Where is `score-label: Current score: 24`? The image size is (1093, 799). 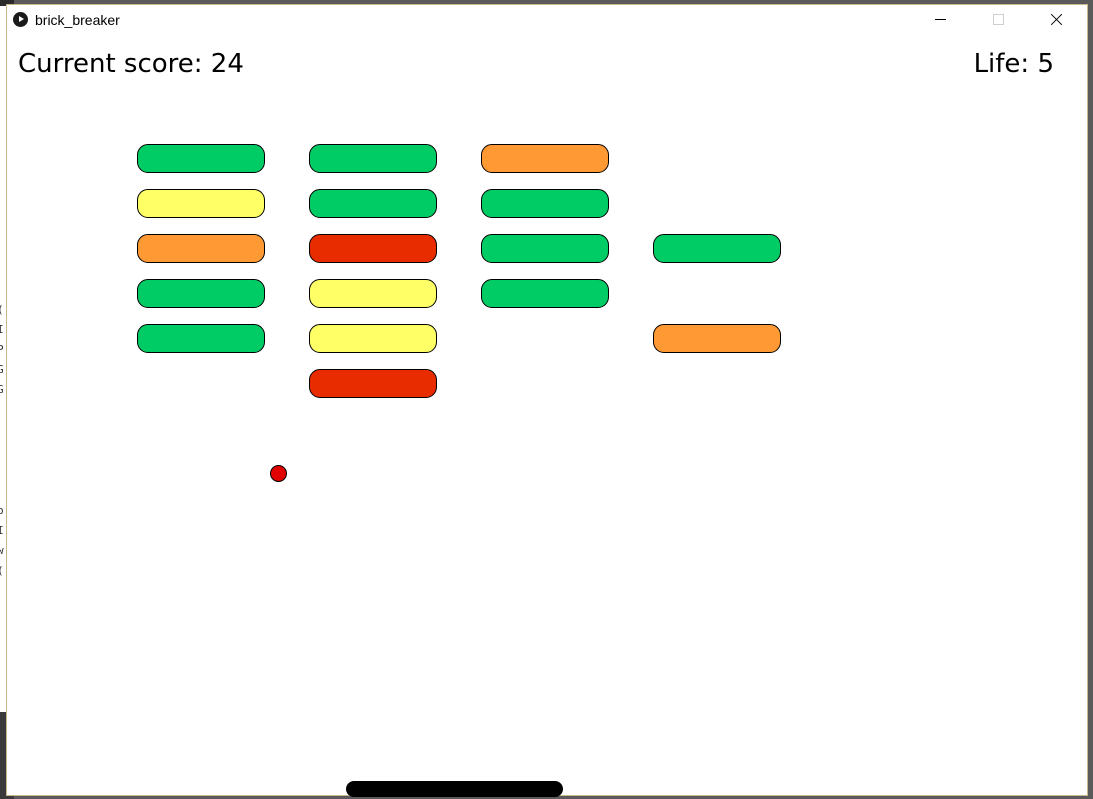
score-label: Current score: 24 is located at coordinates (131, 64).